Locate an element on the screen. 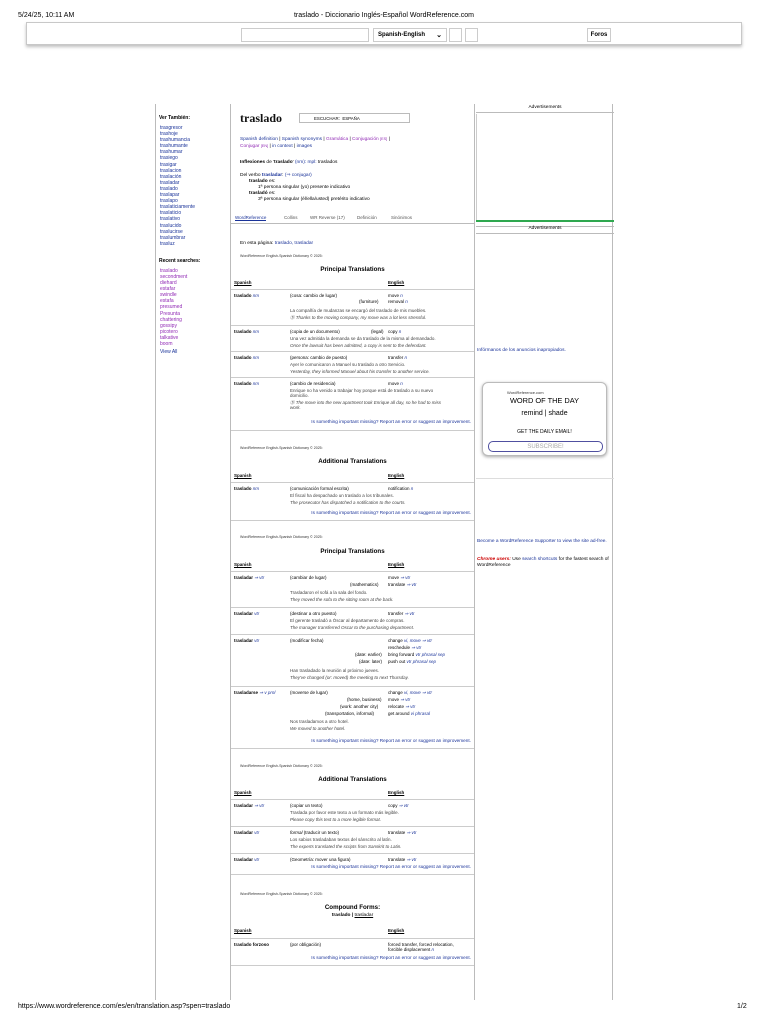 This screenshot has width=768, height=1024. inflections-mpl: mpl: is located at coordinates (311, 162).